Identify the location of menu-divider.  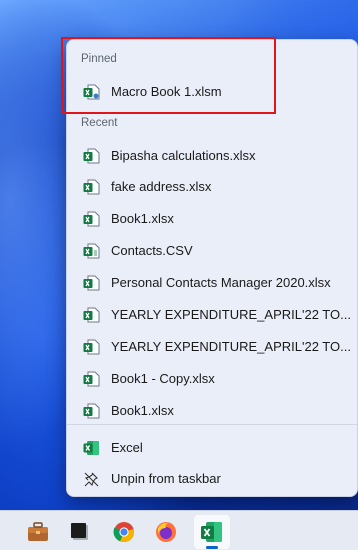
(212, 424).